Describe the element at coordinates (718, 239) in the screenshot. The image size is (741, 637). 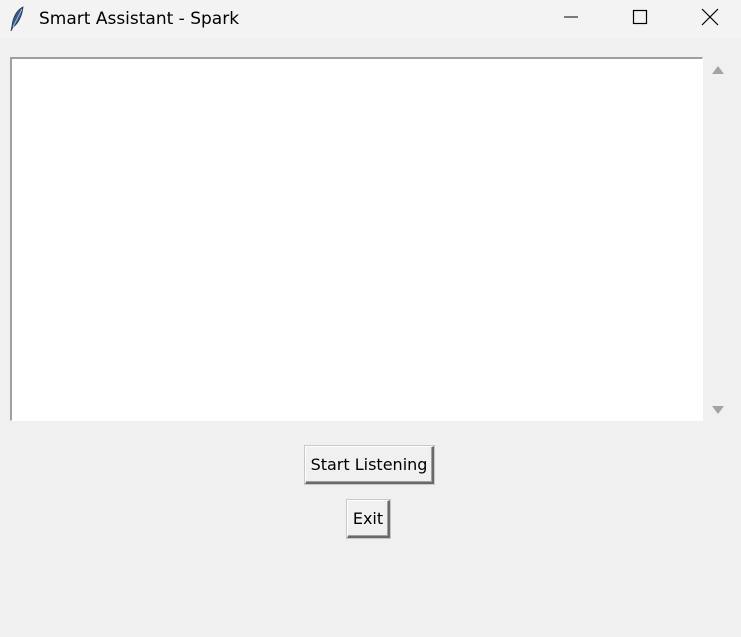
I see `vertical-scrollbar` at that location.